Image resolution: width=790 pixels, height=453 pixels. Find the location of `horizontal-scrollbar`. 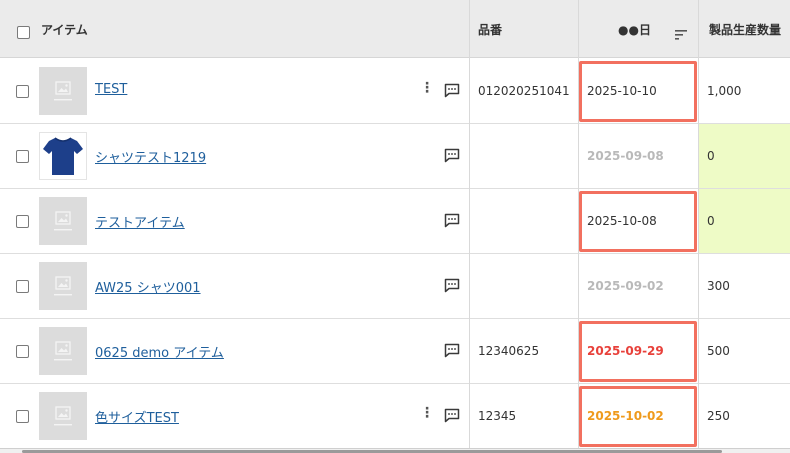

horizontal-scrollbar is located at coordinates (395, 450).